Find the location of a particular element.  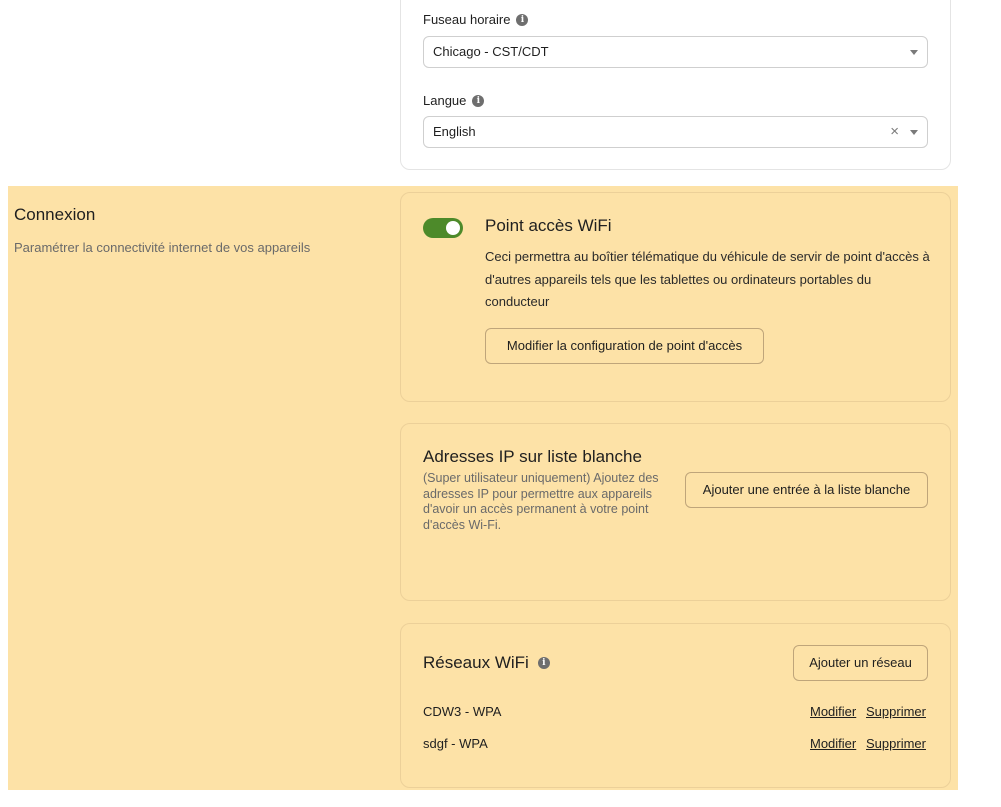

toggle-knob is located at coordinates (453, 228).